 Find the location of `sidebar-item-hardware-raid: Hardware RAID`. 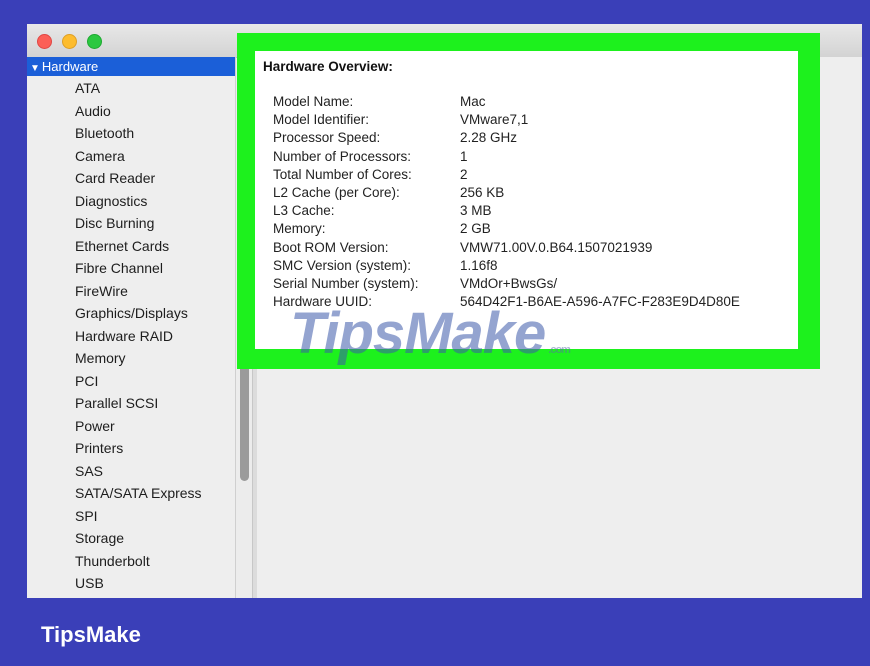

sidebar-item-hardware-raid: Hardware RAID is located at coordinates (138, 336).